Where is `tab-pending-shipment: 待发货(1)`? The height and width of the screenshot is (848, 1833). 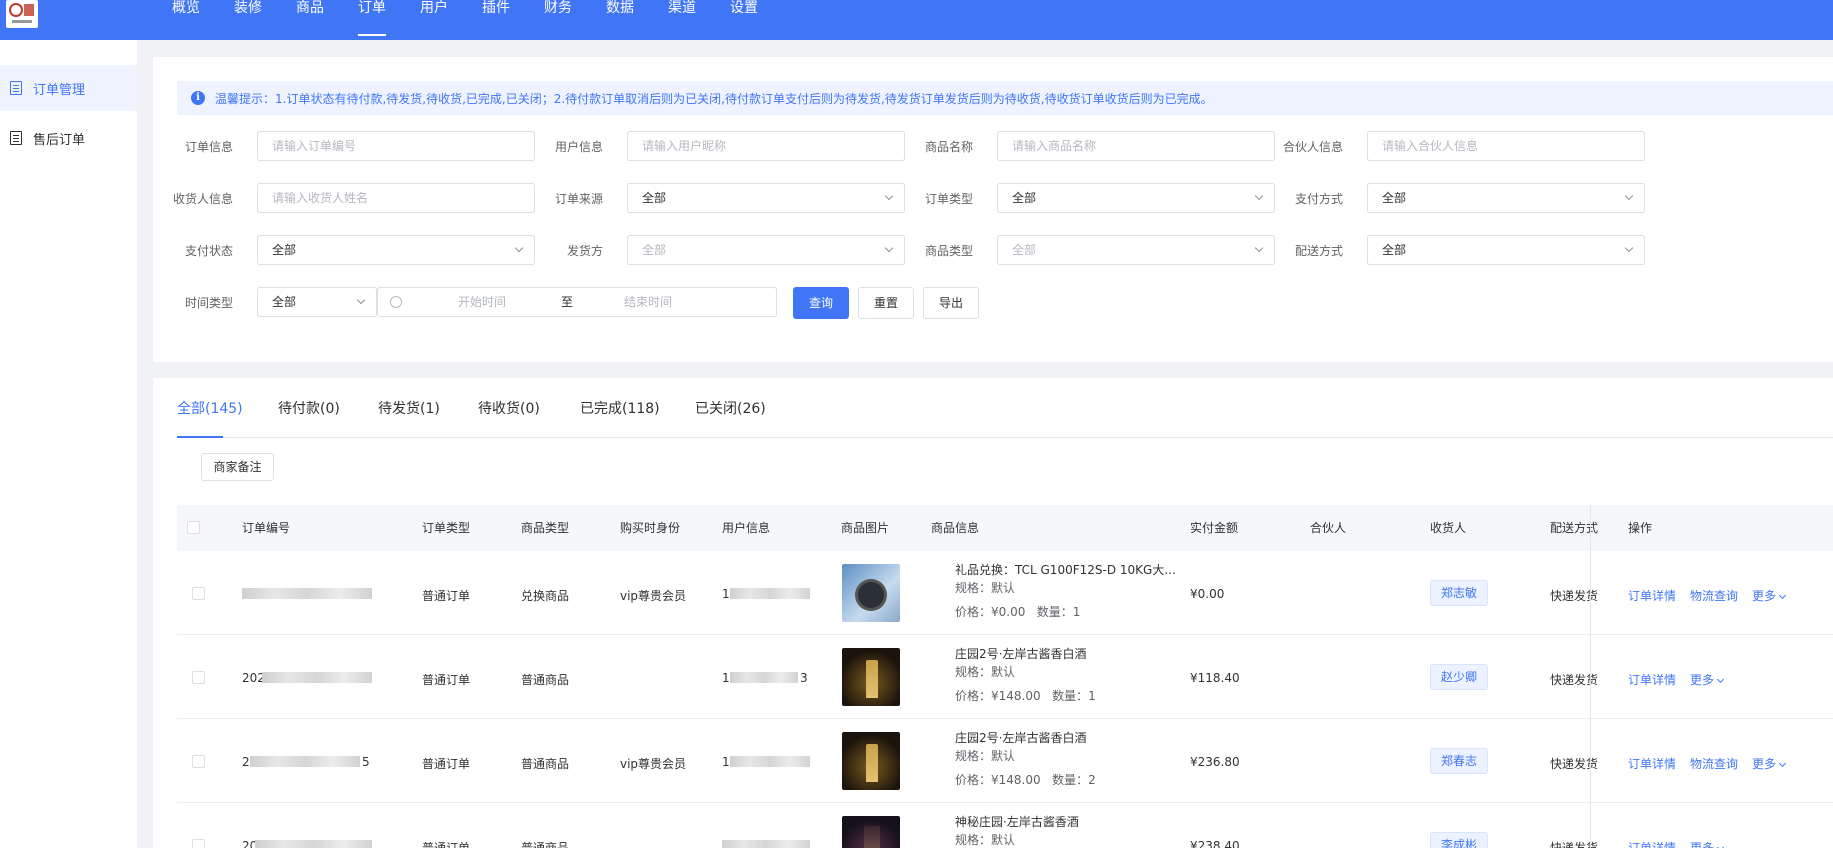 tab-pending-shipment: 待发货(1) is located at coordinates (409, 408).